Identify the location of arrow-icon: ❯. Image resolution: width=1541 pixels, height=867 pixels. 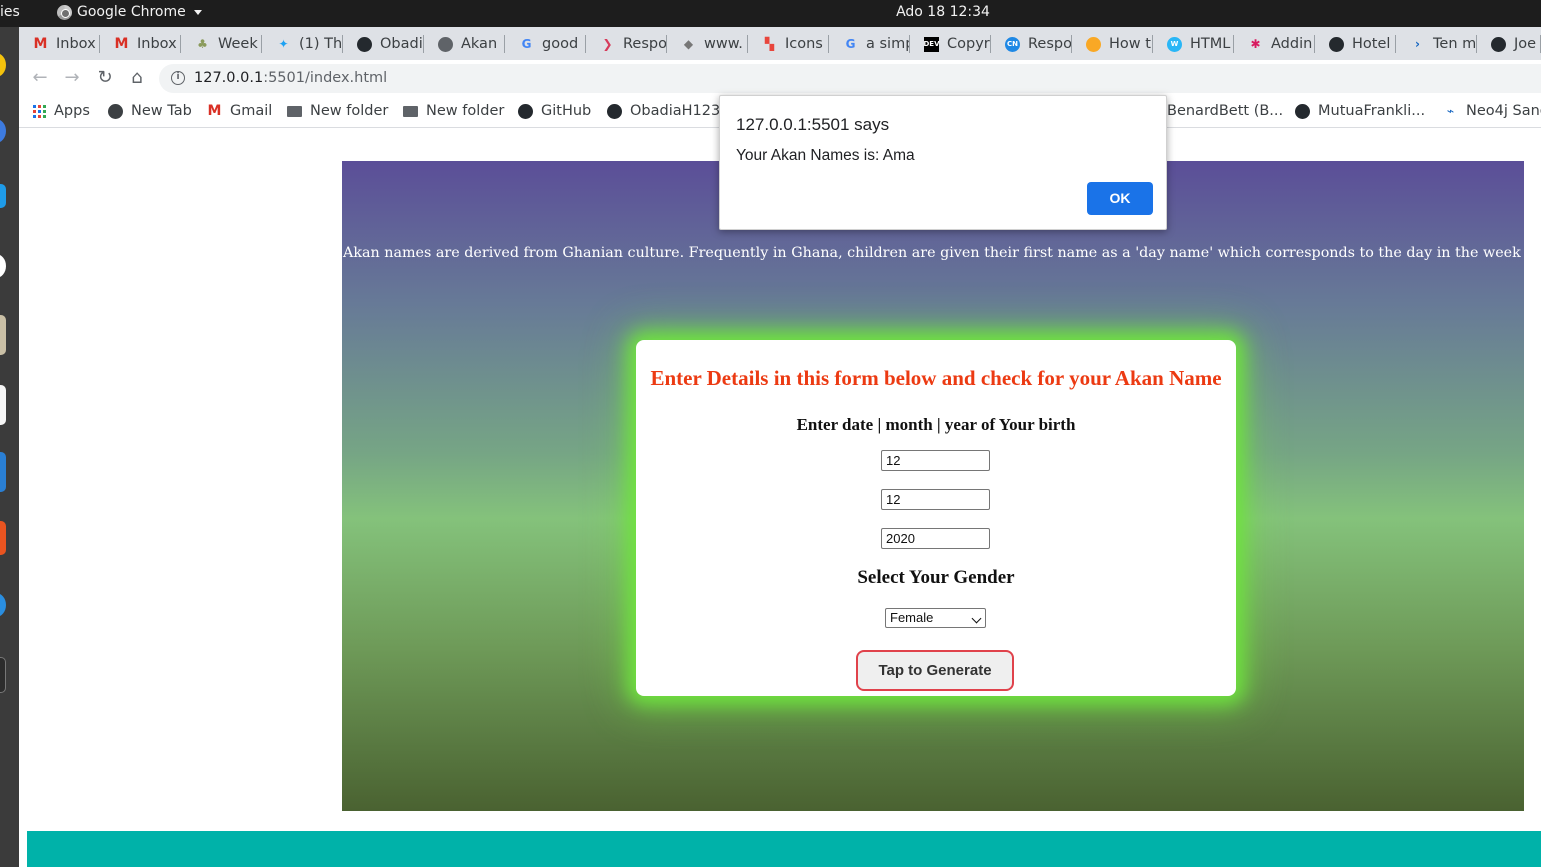
(607, 44).